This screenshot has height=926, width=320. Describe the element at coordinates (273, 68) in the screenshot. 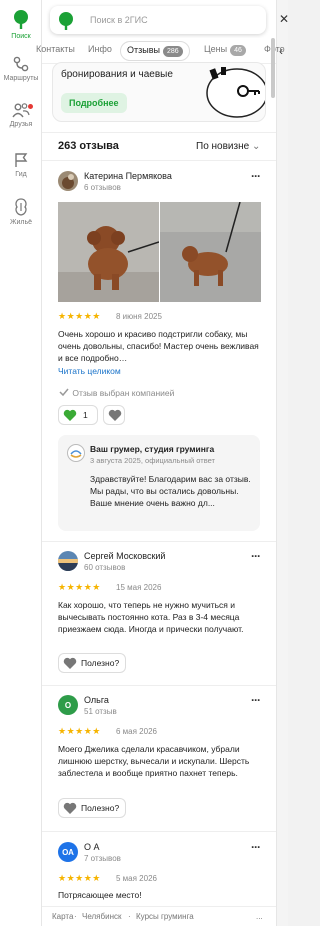

I see `scrollbar` at that location.